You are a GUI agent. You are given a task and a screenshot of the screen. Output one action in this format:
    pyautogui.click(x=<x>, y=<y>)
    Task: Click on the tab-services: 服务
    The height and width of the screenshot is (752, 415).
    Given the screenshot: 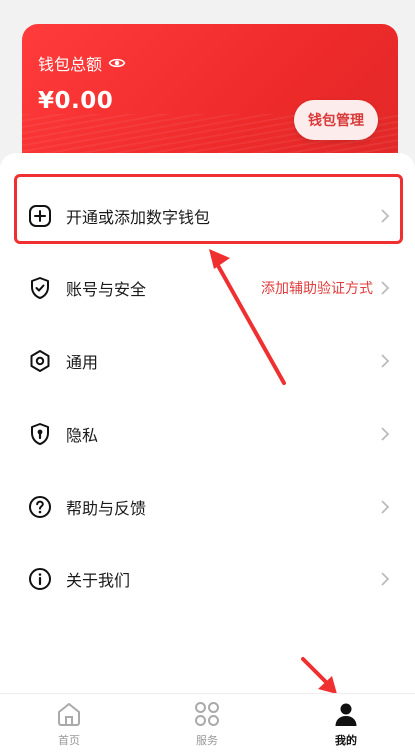 What is the action you would take?
    pyautogui.click(x=207, y=723)
    